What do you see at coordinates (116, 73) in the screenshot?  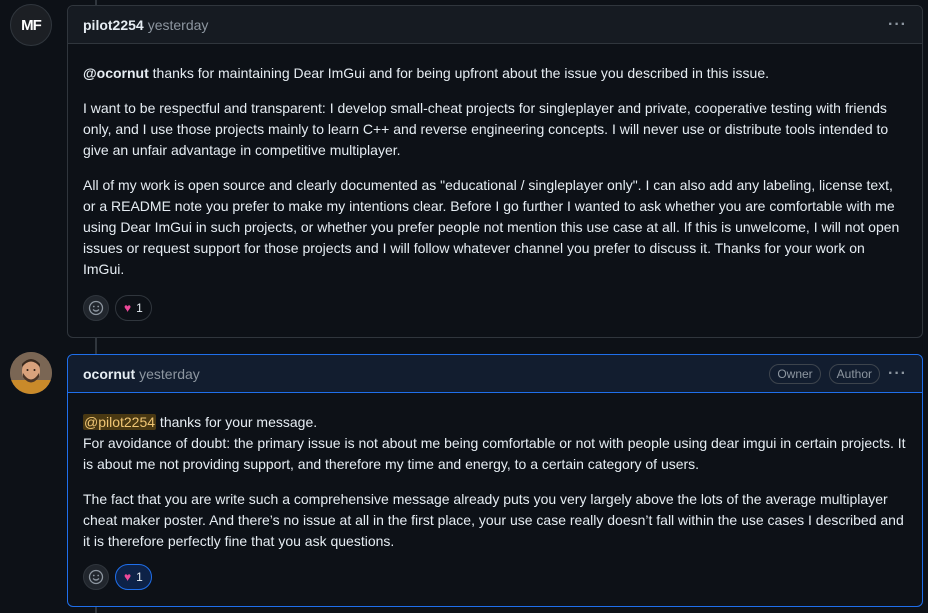 I see `user-mention: @ocornut` at bounding box center [116, 73].